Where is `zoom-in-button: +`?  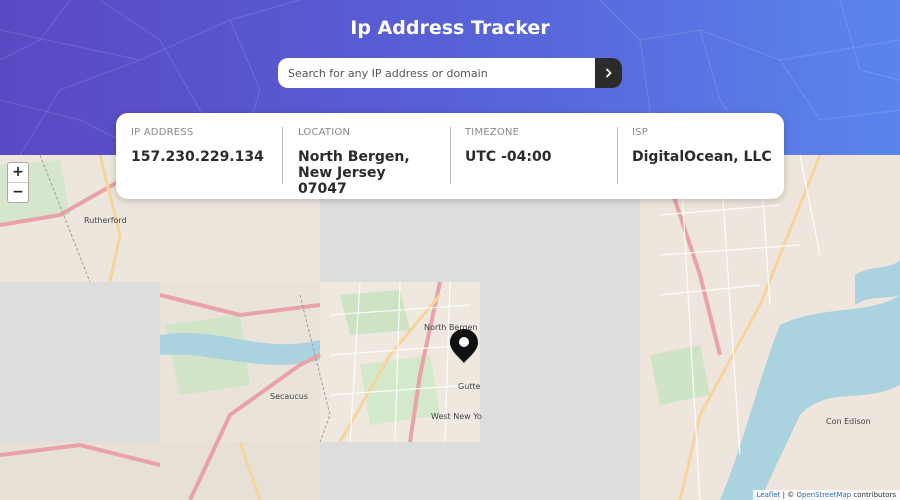 zoom-in-button: + is located at coordinates (18, 172).